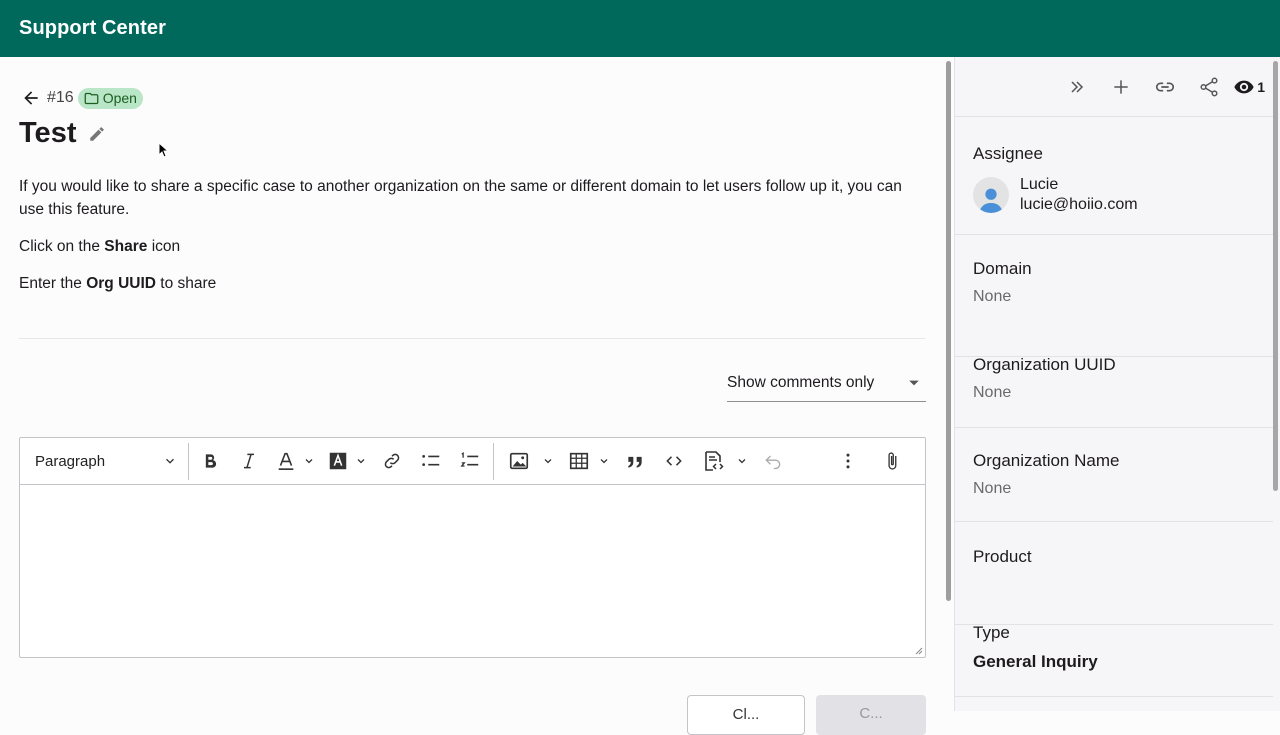 Image resolution: width=1280 pixels, height=735 pixels. I want to click on case-title-row: Test, so click(62, 133).